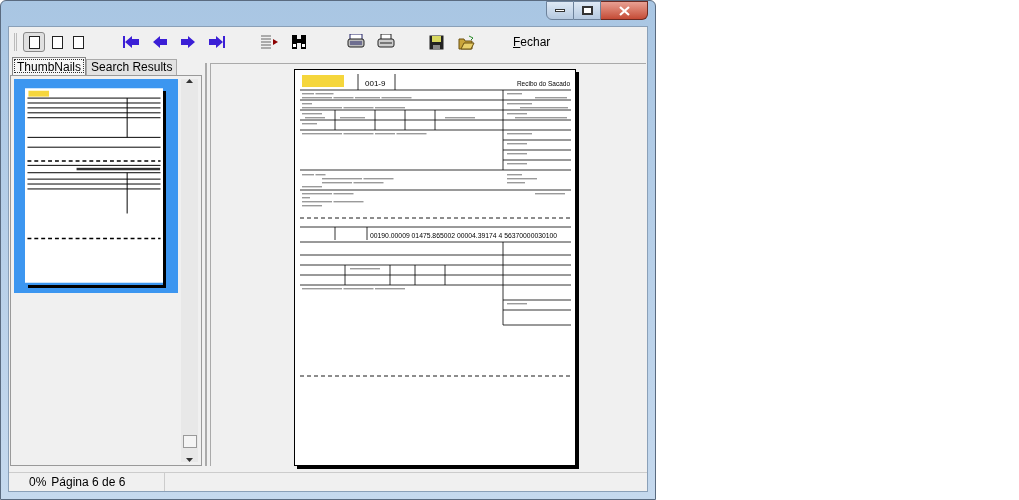 This screenshot has height=500, width=1019. Describe the element at coordinates (38, 482) in the screenshot. I see `progress-text: 0%` at that location.